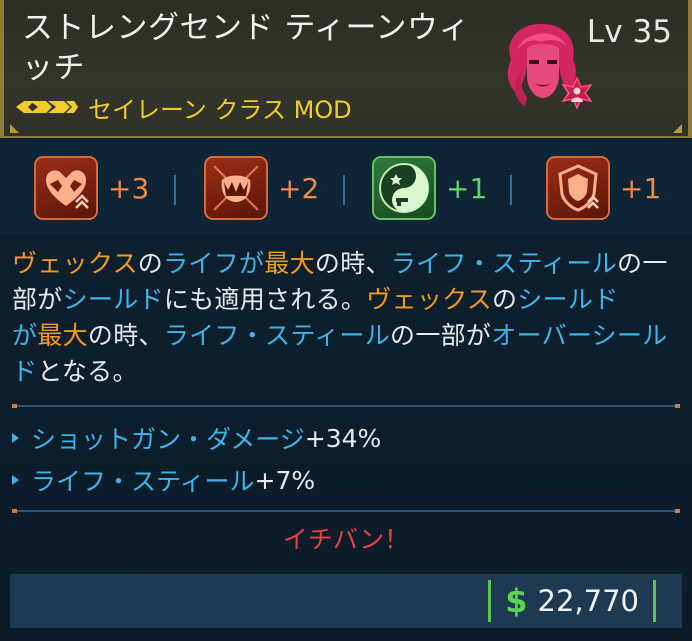 The image size is (692, 641). Describe the element at coordinates (168, 439) in the screenshot. I see `stat-name: ショットガン・ダメージ` at that location.